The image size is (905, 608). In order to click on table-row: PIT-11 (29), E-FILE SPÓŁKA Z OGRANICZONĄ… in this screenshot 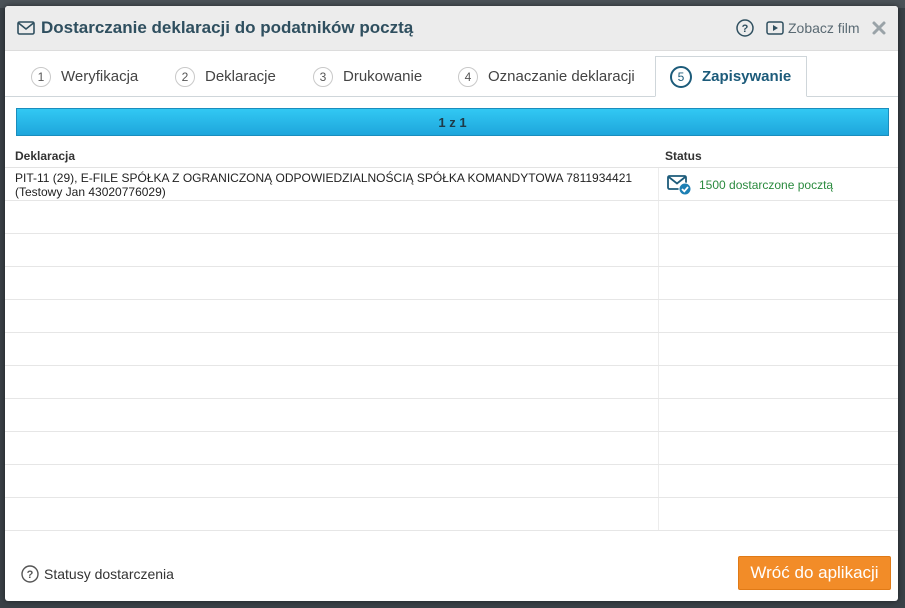, I will do `click(451, 184)`.